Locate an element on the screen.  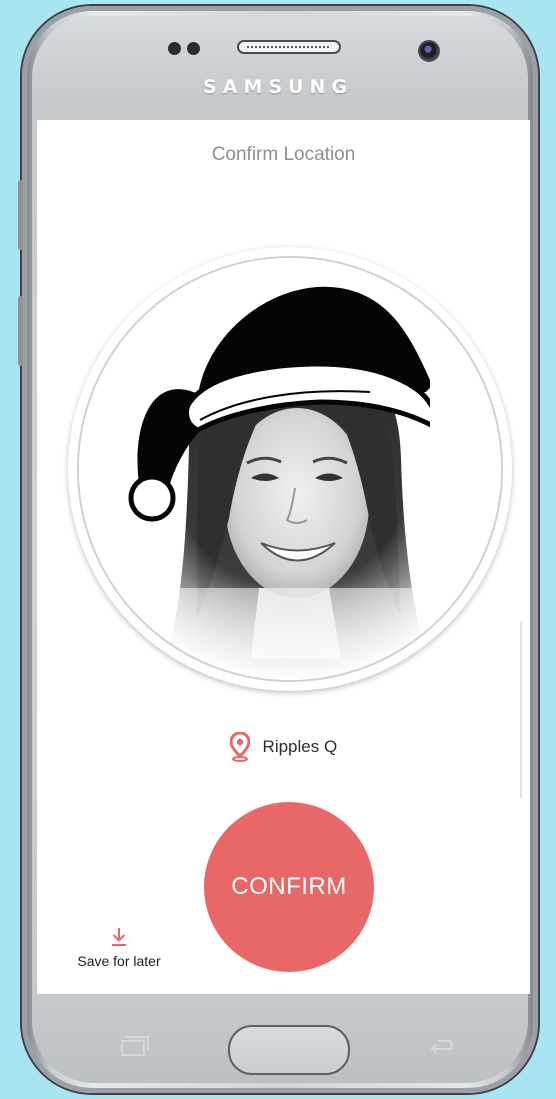
scroll-indicator is located at coordinates (525, 710).